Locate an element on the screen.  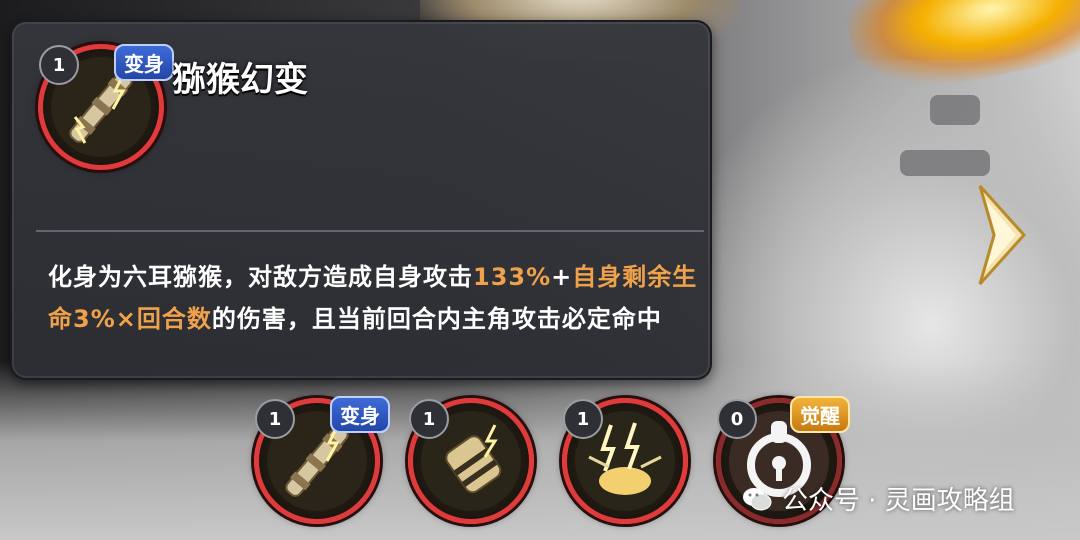
watermark-text: 公众号 · 灵画攻略组 is located at coordinates (898, 501).